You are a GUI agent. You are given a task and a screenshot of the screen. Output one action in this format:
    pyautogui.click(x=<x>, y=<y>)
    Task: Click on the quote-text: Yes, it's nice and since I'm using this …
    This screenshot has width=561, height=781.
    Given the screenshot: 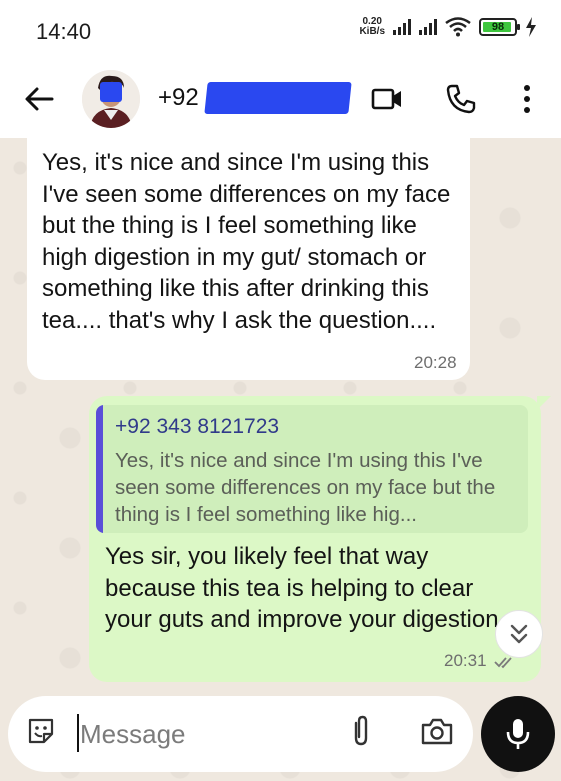 What is the action you would take?
    pyautogui.click(x=305, y=487)
    